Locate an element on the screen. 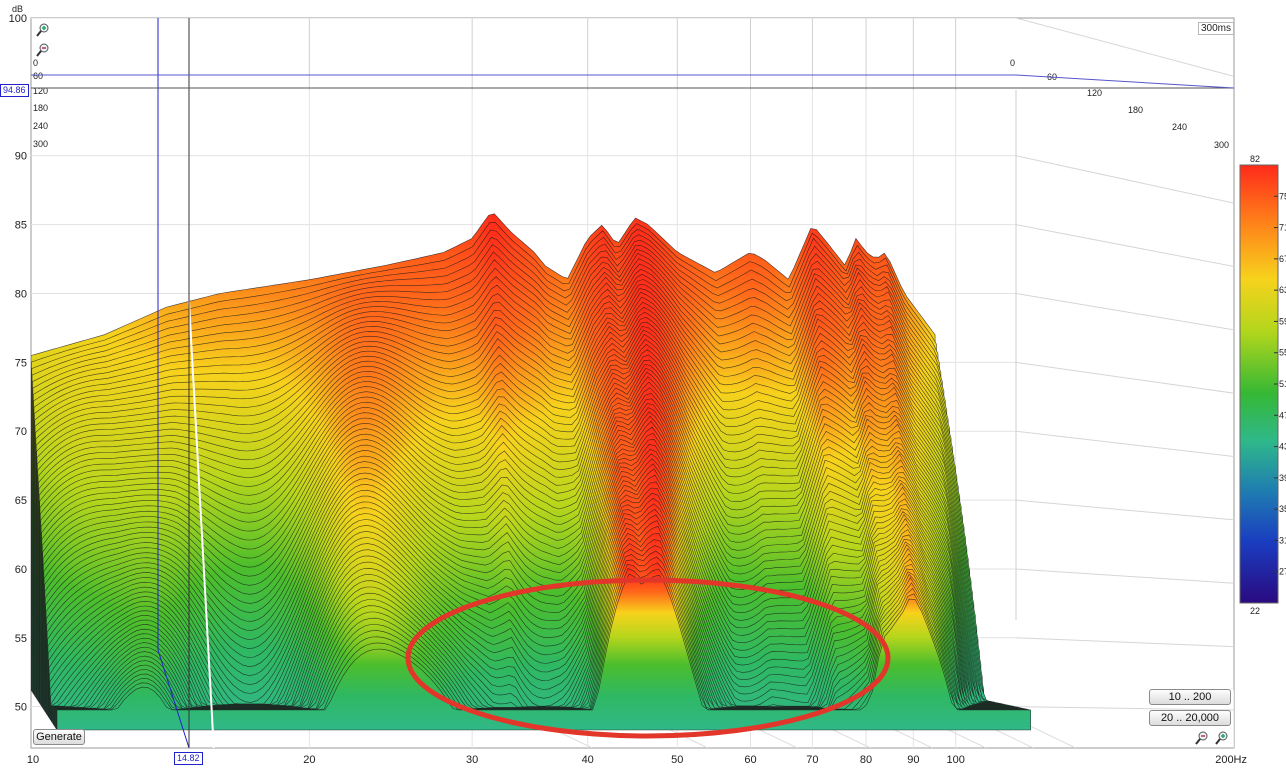  y-tick-label: 100 is located at coordinates (18, 19).